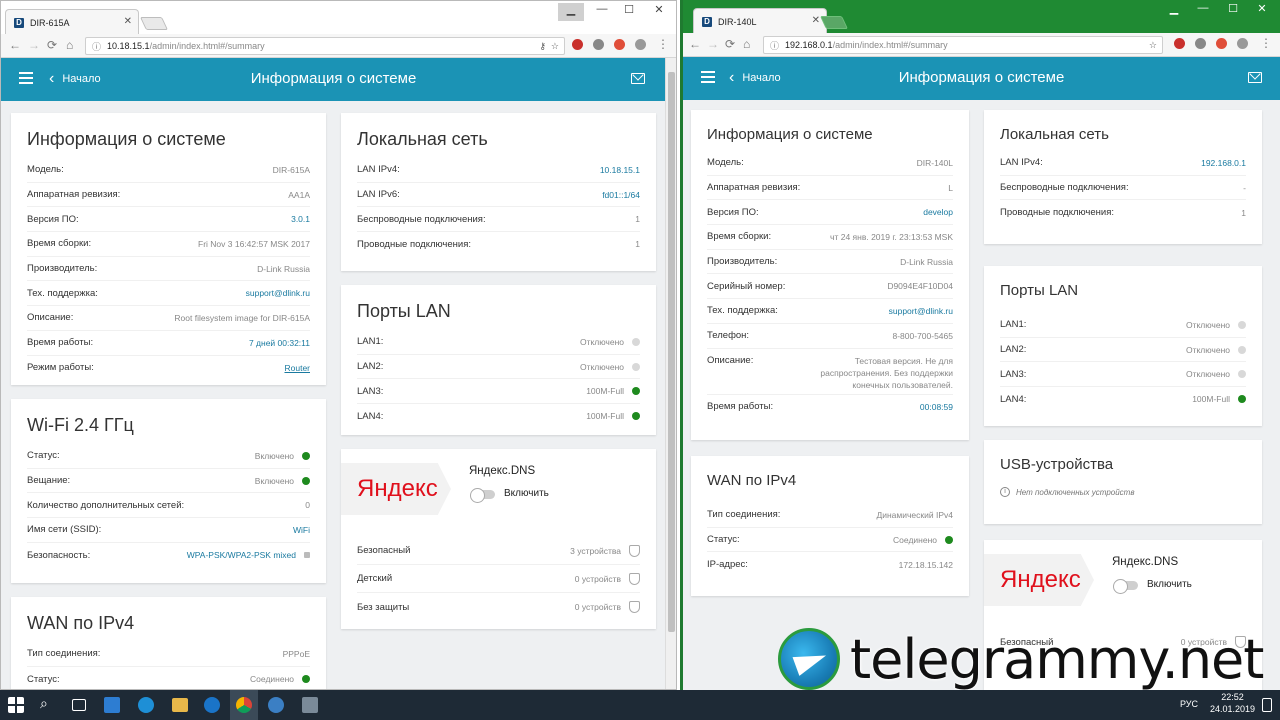  What do you see at coordinates (50, 22) in the screenshot?
I see `tab-title: DIR-615A` at bounding box center [50, 22].